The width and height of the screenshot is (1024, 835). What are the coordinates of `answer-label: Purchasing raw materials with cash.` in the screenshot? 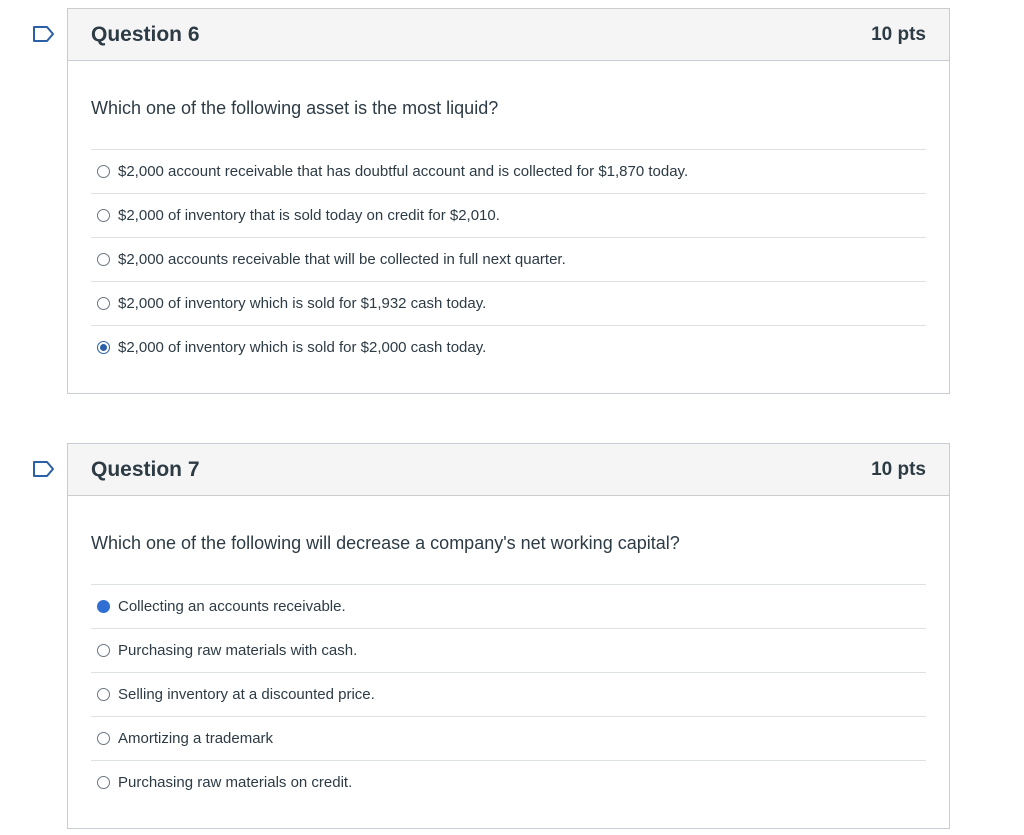 It's located at (237, 650).